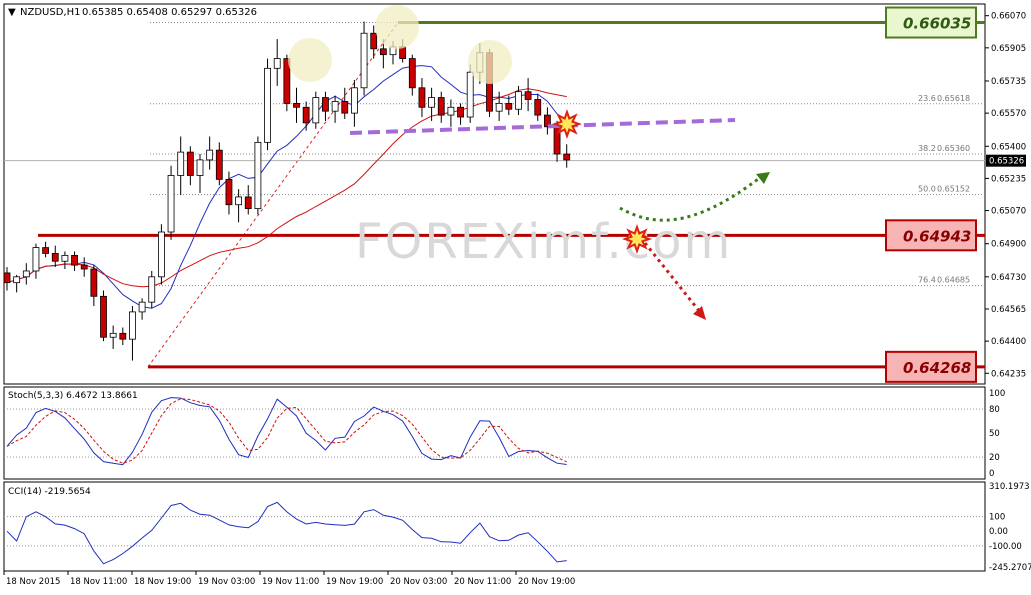 The image size is (1031, 595). Describe the element at coordinates (937, 24) in the screenshot. I see `level-value: 0.66035` at that location.